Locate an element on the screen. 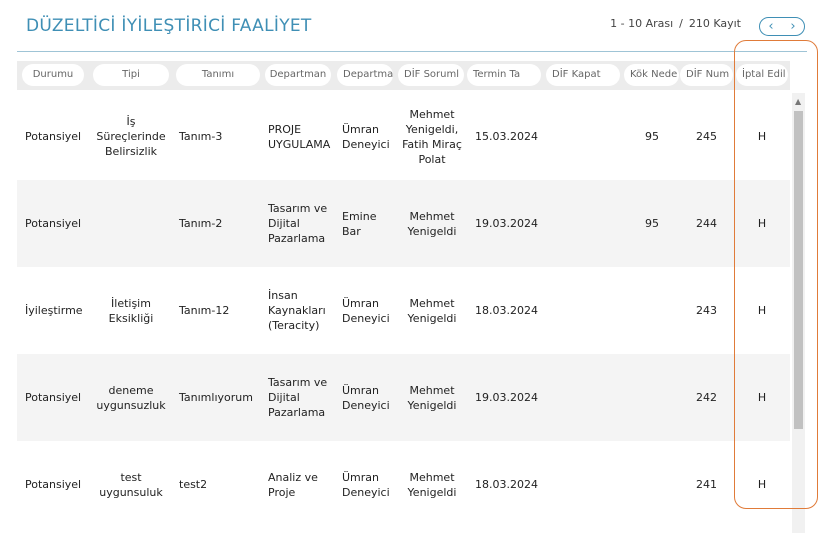 The width and height of the screenshot is (834, 533). cell-dif-num: 244 is located at coordinates (706, 223).